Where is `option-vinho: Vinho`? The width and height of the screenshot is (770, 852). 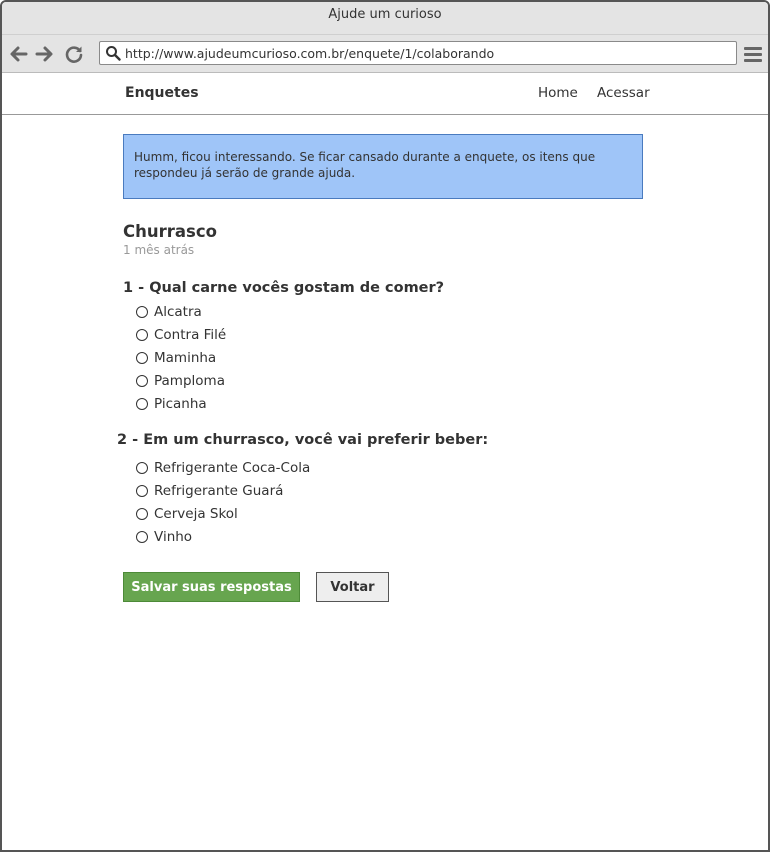 option-vinho: Vinho is located at coordinates (164, 537).